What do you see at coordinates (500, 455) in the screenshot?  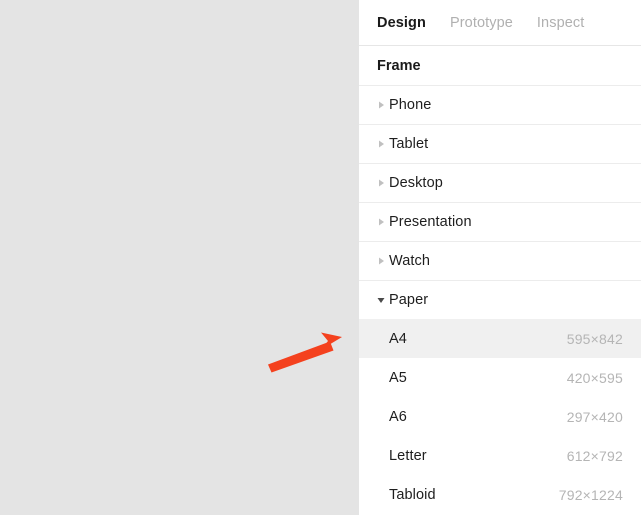 I see `list-item-letter: Letter 612×792` at bounding box center [500, 455].